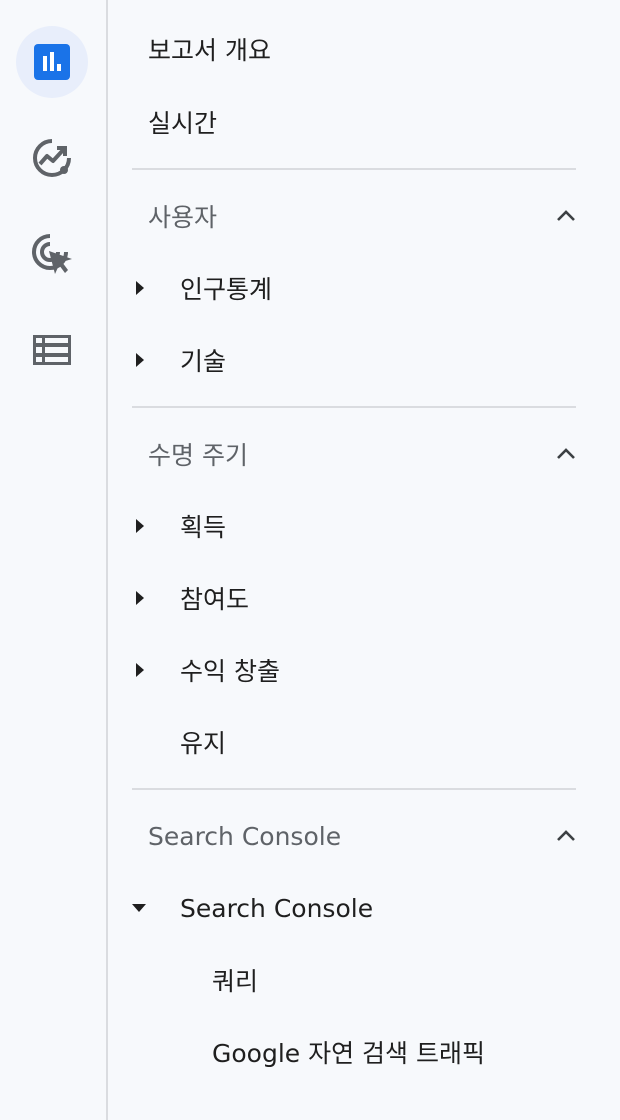 This screenshot has height=1120, width=620. I want to click on section-header-users: 사용자, so click(343, 216).